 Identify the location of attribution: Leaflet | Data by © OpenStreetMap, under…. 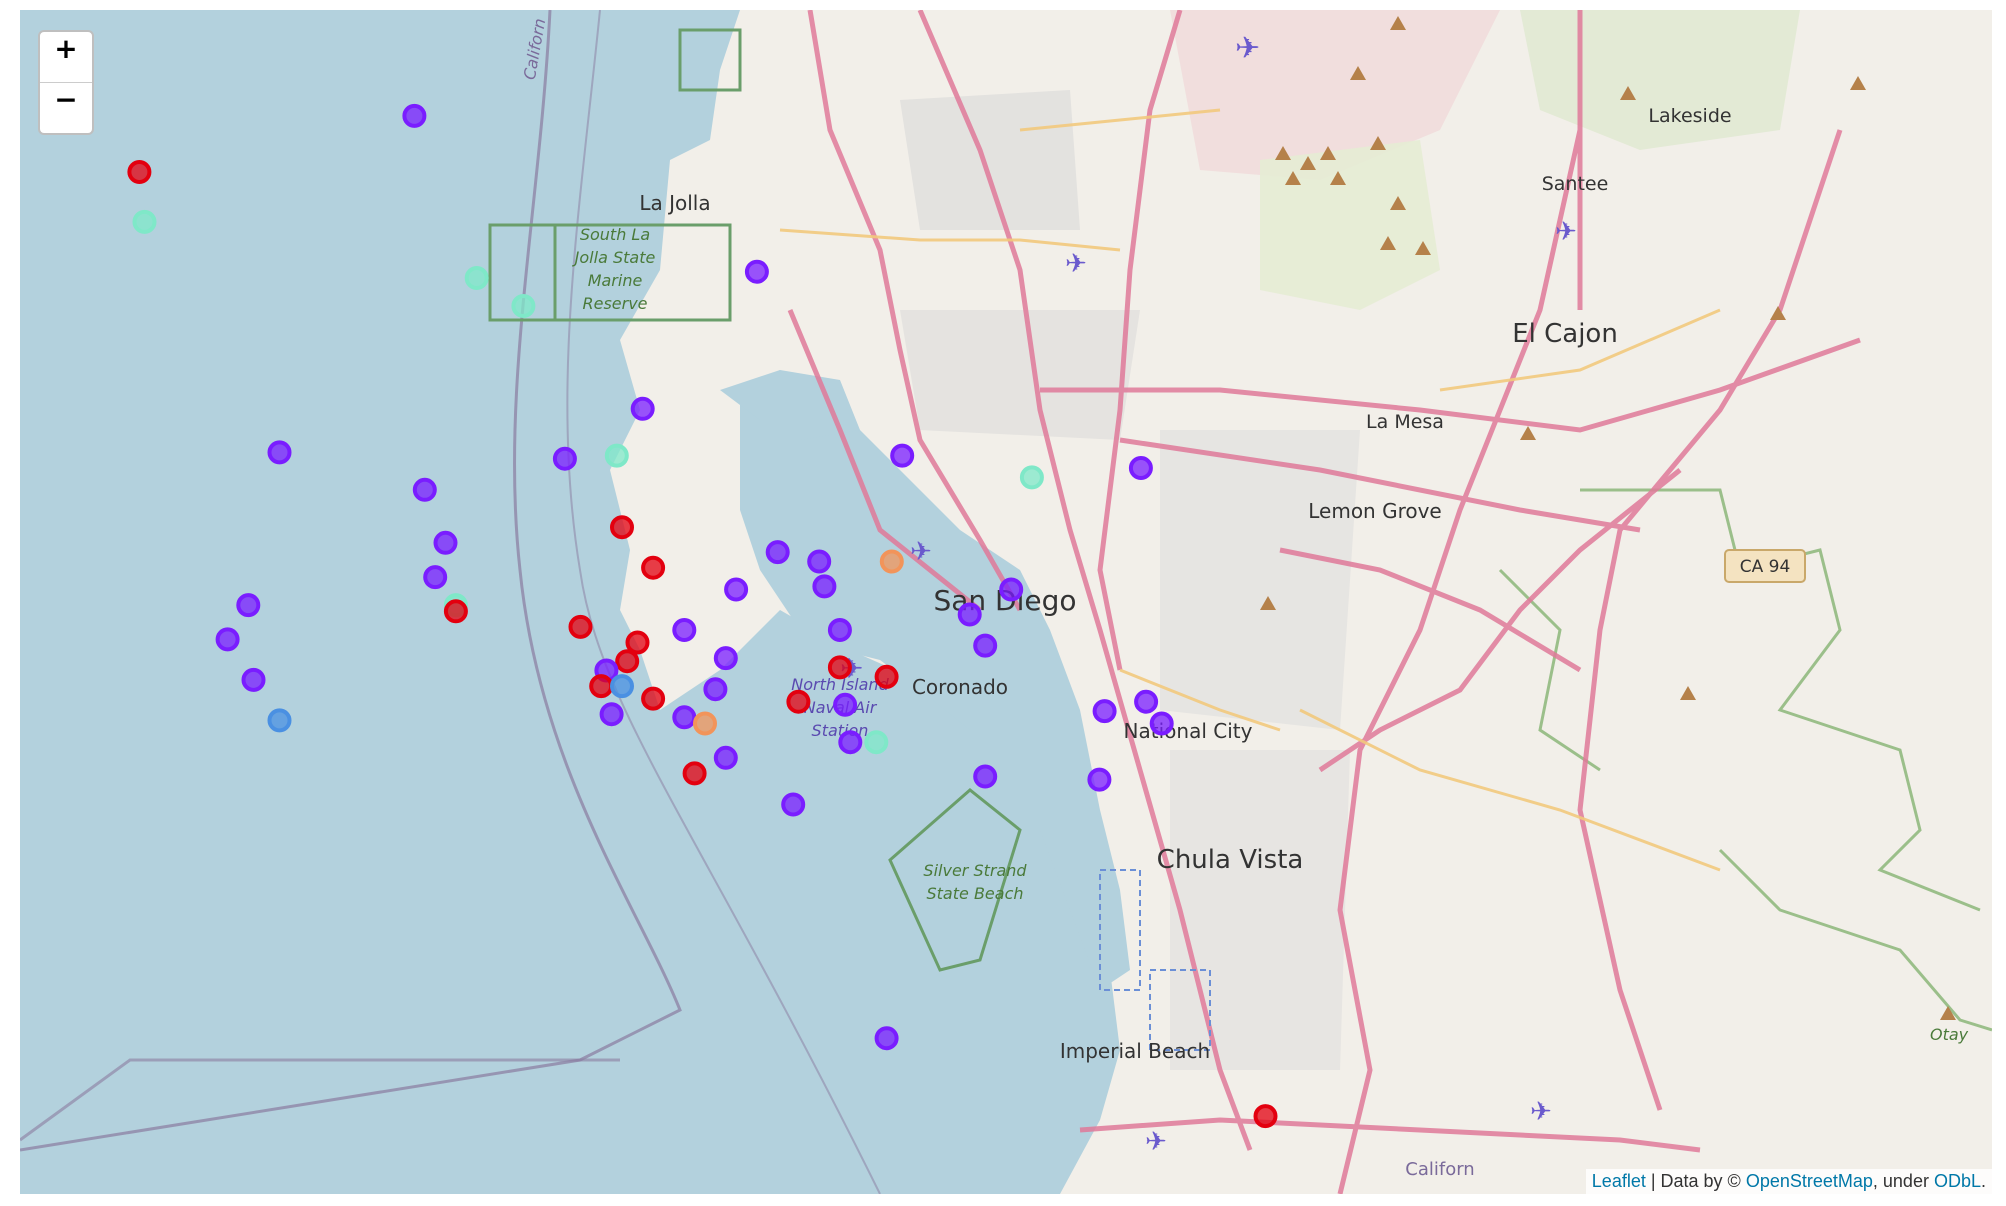
(1788, 1181).